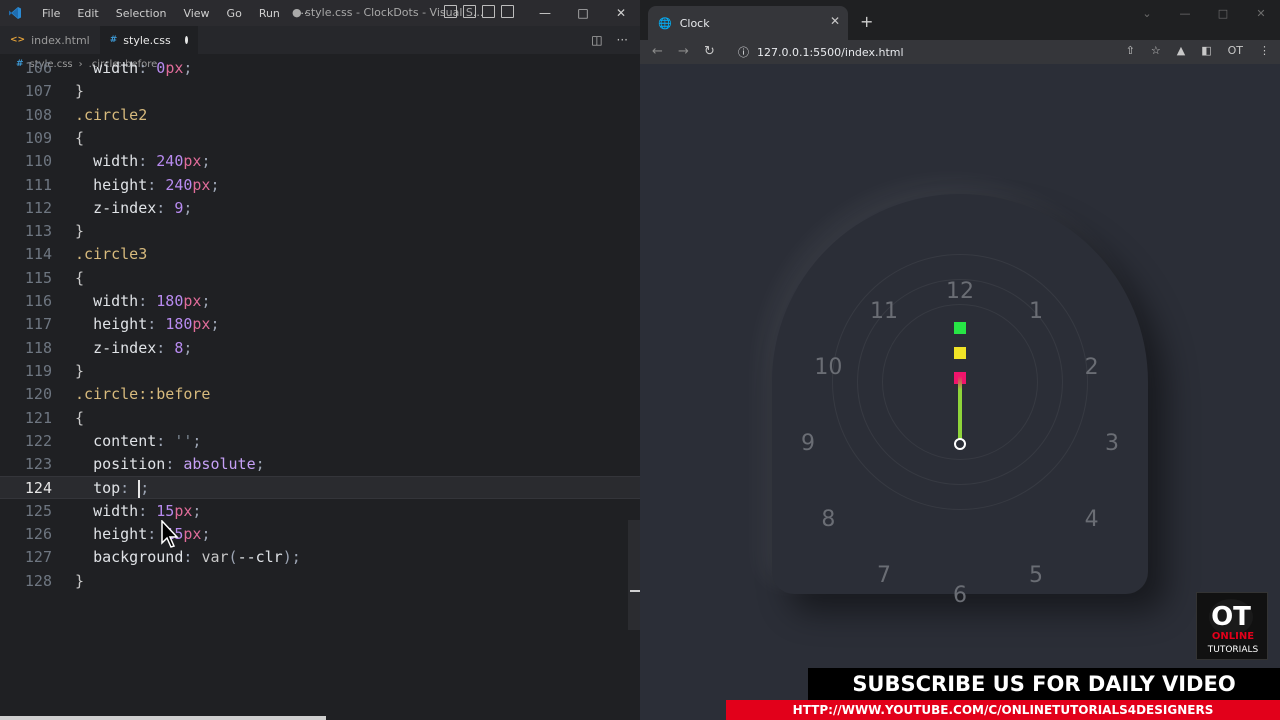  Describe the element at coordinates (634, 575) in the screenshot. I see `scrollbar` at that location.